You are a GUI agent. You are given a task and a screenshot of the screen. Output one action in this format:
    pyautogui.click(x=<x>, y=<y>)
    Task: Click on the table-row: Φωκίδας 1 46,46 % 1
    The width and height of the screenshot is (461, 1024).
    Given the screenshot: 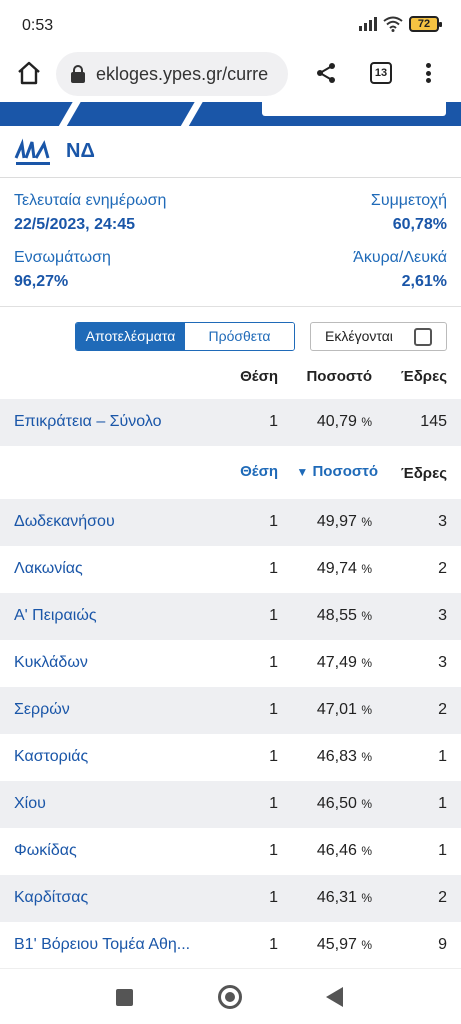 What is the action you would take?
    pyautogui.click(x=230, y=851)
    